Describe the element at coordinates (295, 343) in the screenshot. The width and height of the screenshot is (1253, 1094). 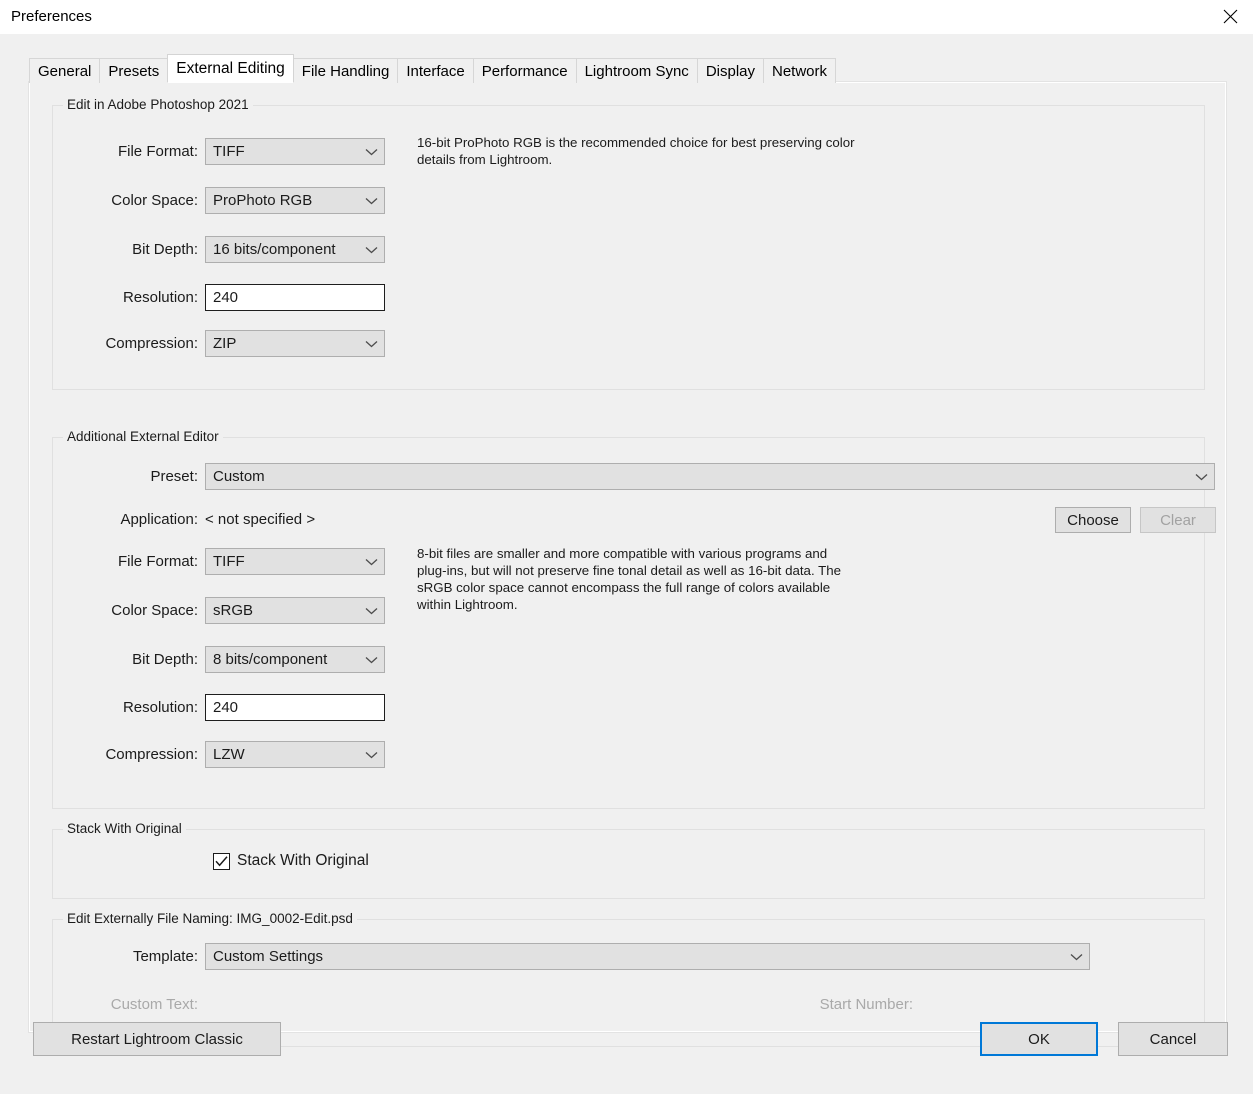
I see `photoshop-compression-dropdown: ZIP` at that location.